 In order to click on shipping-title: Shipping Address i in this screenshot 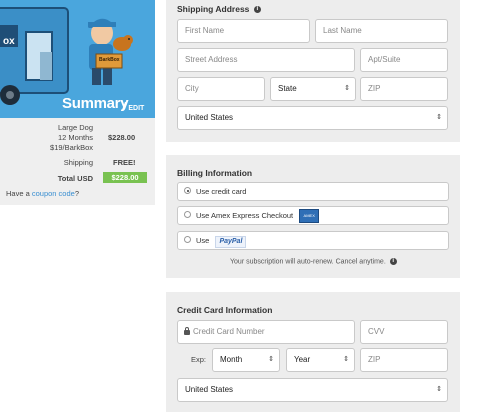, I will do `click(219, 9)`.